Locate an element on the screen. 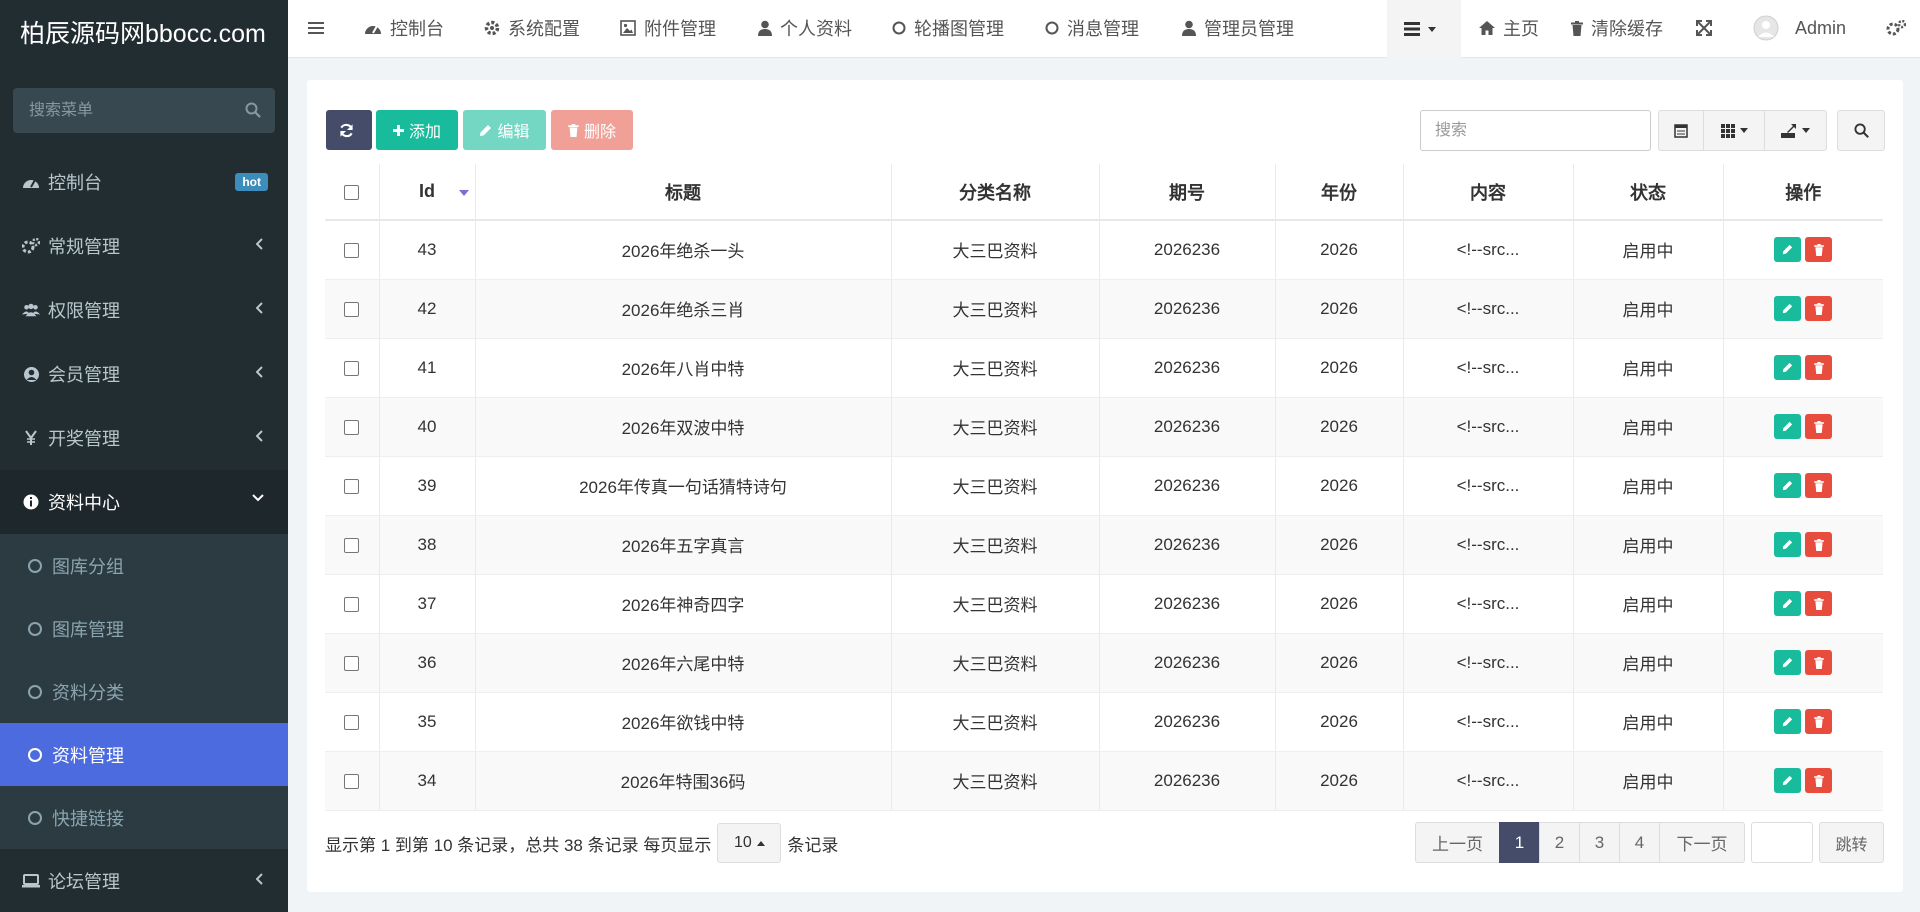 The width and height of the screenshot is (1920, 912). sidebar-item-label: 控制台 is located at coordinates (75, 183).